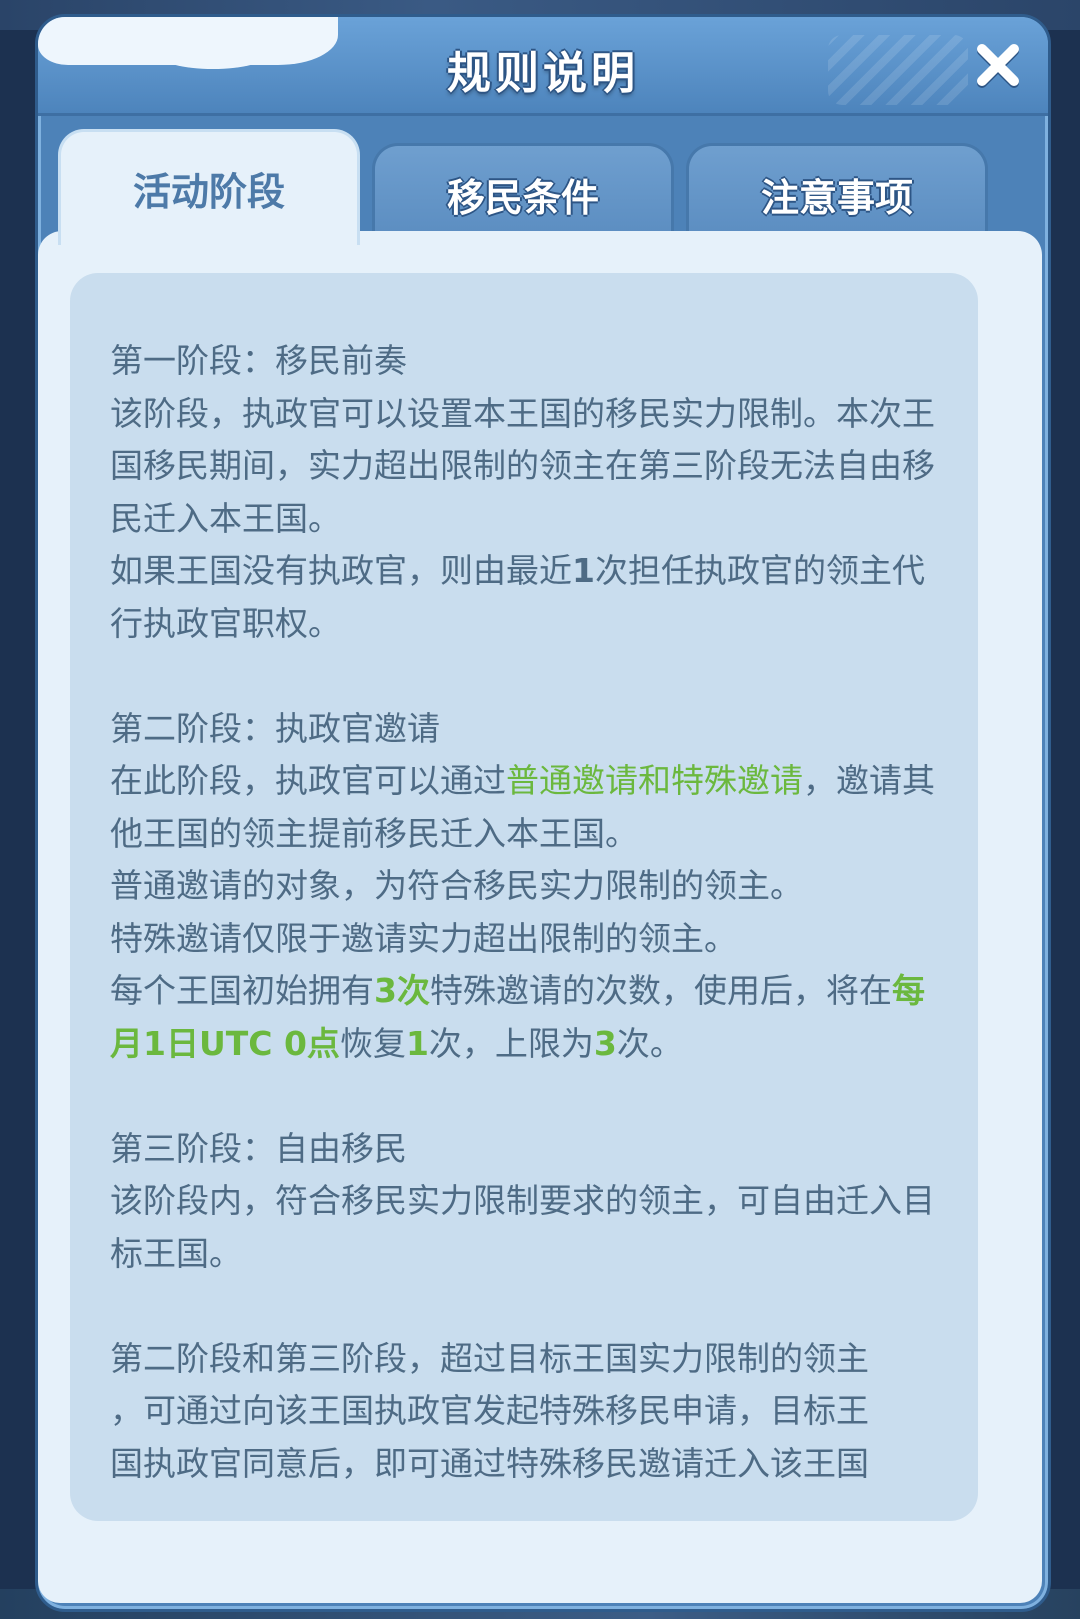 This screenshot has height=1619, width=1080. Describe the element at coordinates (654, 780) in the screenshot. I see `highlight-invite-types: 普通邀请和特殊邀请` at that location.